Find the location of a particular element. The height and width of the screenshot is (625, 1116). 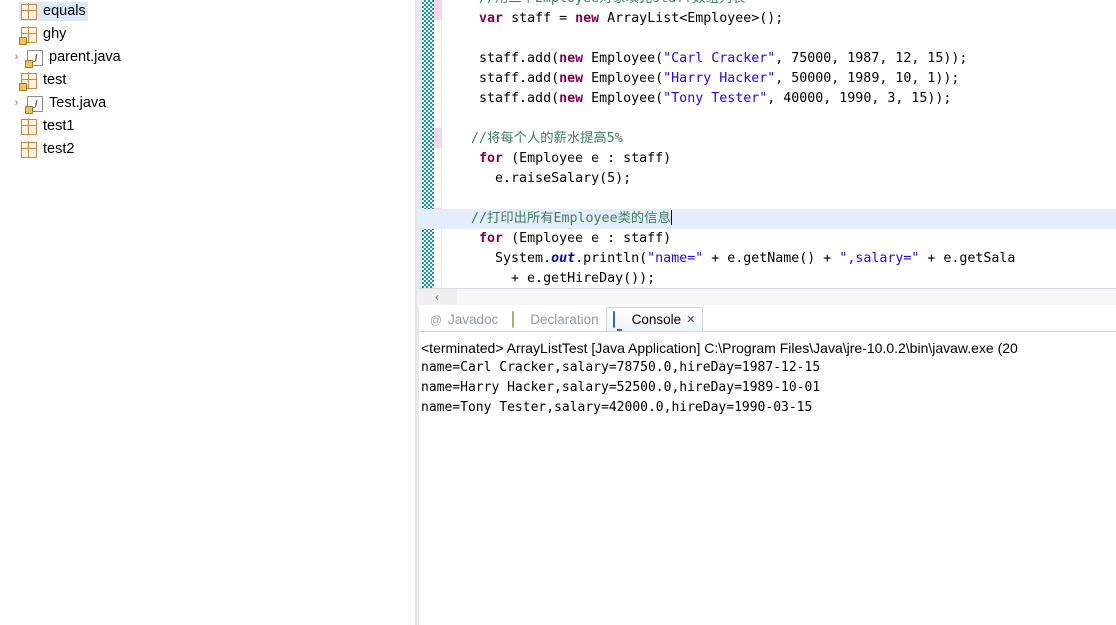

editor-line: //用三个Employee对象填充staff数组列表 is located at coordinates (781, 4).